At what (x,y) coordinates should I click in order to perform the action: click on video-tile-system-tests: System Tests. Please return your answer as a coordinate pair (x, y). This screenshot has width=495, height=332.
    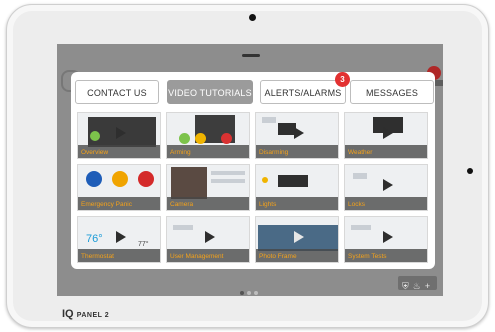
    Looking at the image, I should click on (386, 239).